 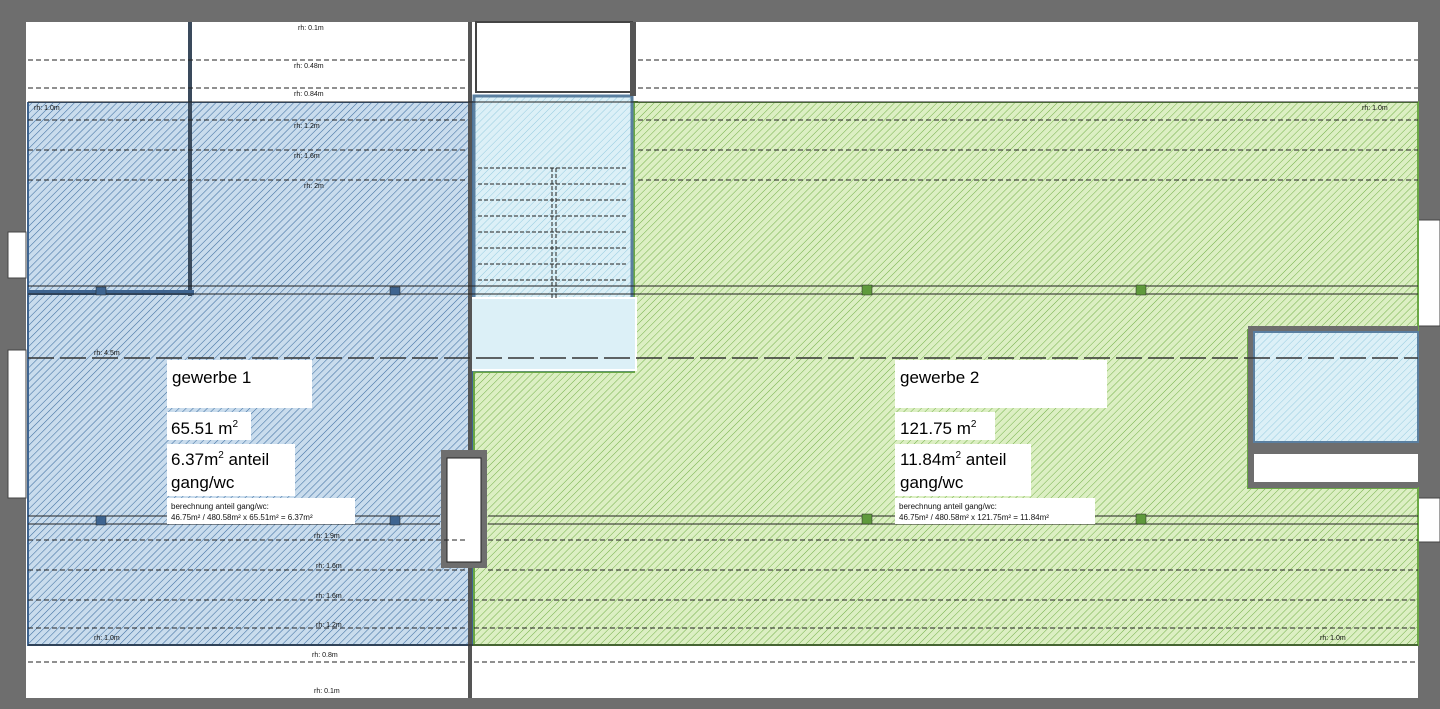 I want to click on rh-label-low-3: rh: 1.6m, so click(x=329, y=596).